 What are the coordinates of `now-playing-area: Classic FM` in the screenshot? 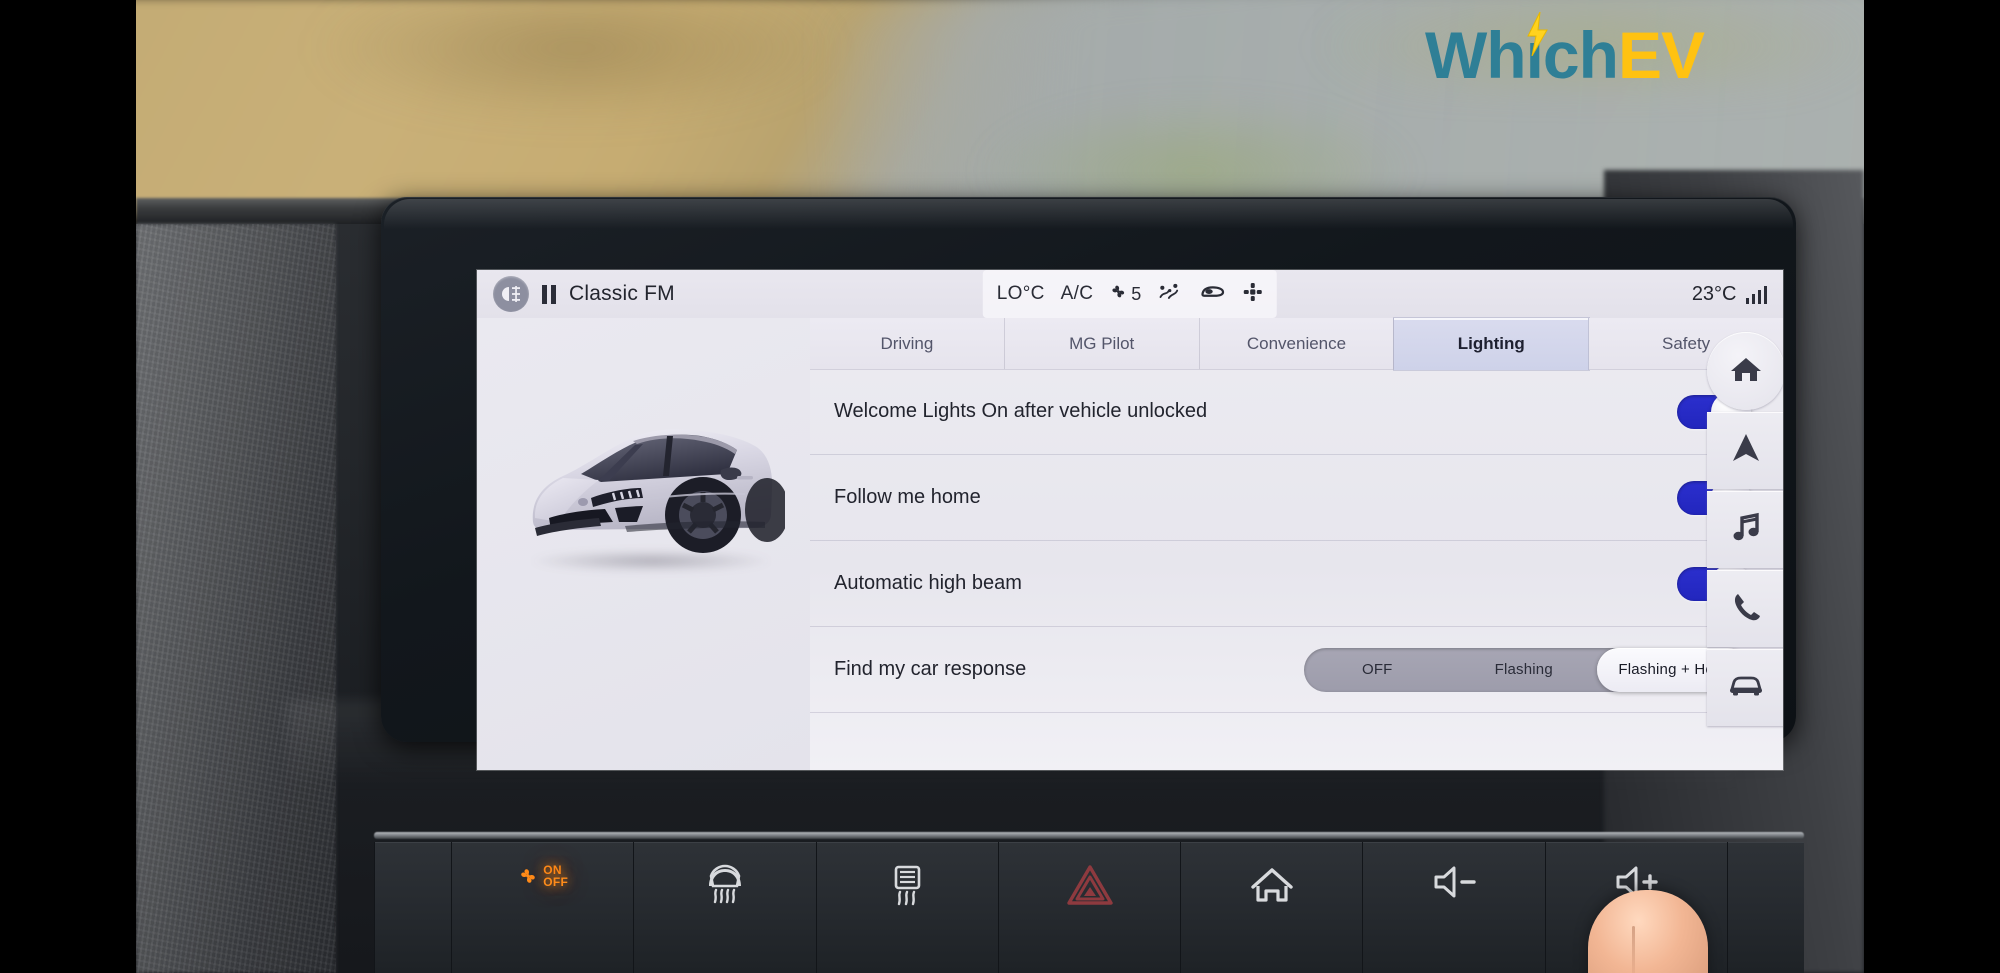 It's located at (576, 294).